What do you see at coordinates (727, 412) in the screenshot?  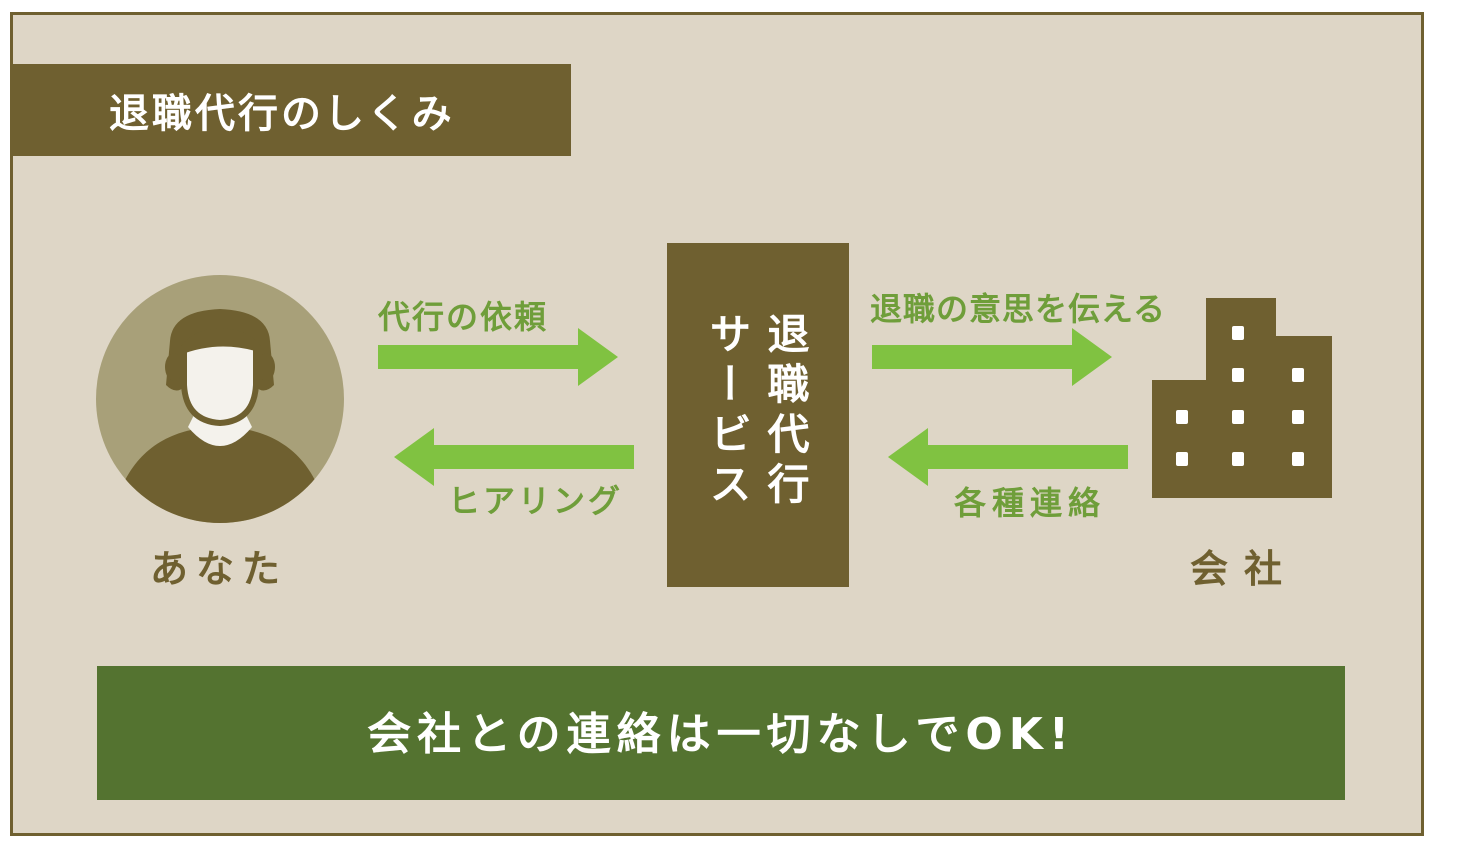 I see `service-label-line2: サービス` at bounding box center [727, 412].